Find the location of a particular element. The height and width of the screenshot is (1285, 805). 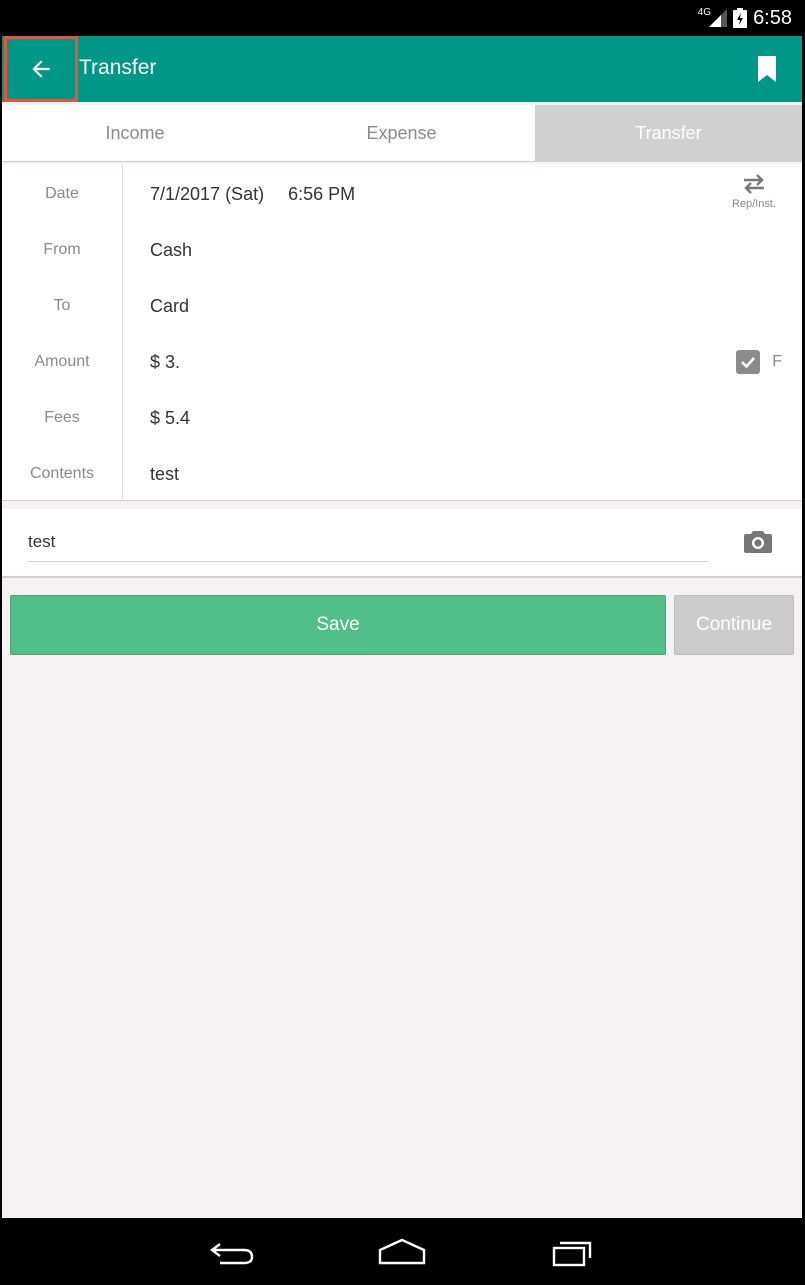

network-type: 4G is located at coordinates (704, 12).